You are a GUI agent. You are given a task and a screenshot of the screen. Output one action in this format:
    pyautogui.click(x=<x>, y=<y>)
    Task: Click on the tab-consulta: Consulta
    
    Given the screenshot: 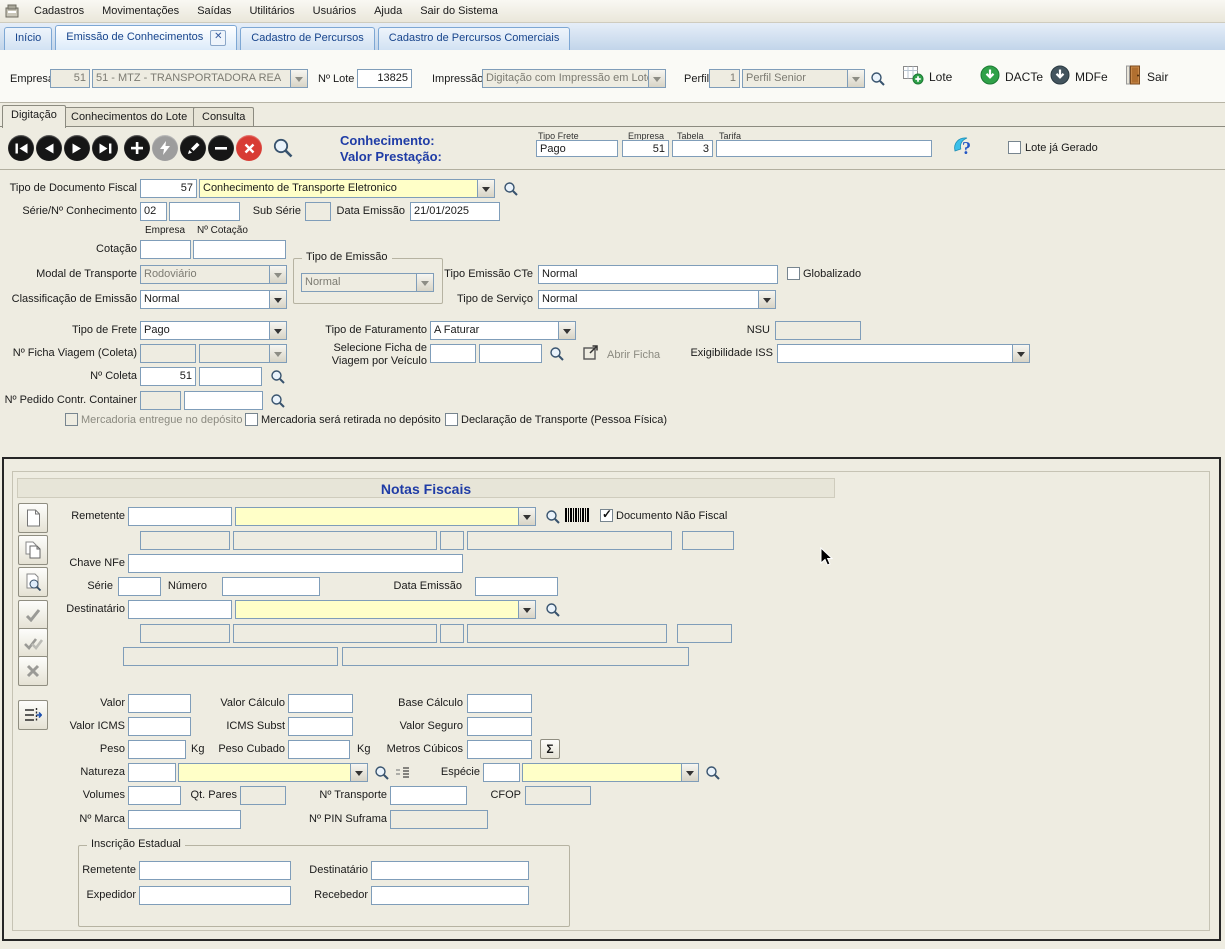 What is the action you would take?
    pyautogui.click(x=224, y=117)
    